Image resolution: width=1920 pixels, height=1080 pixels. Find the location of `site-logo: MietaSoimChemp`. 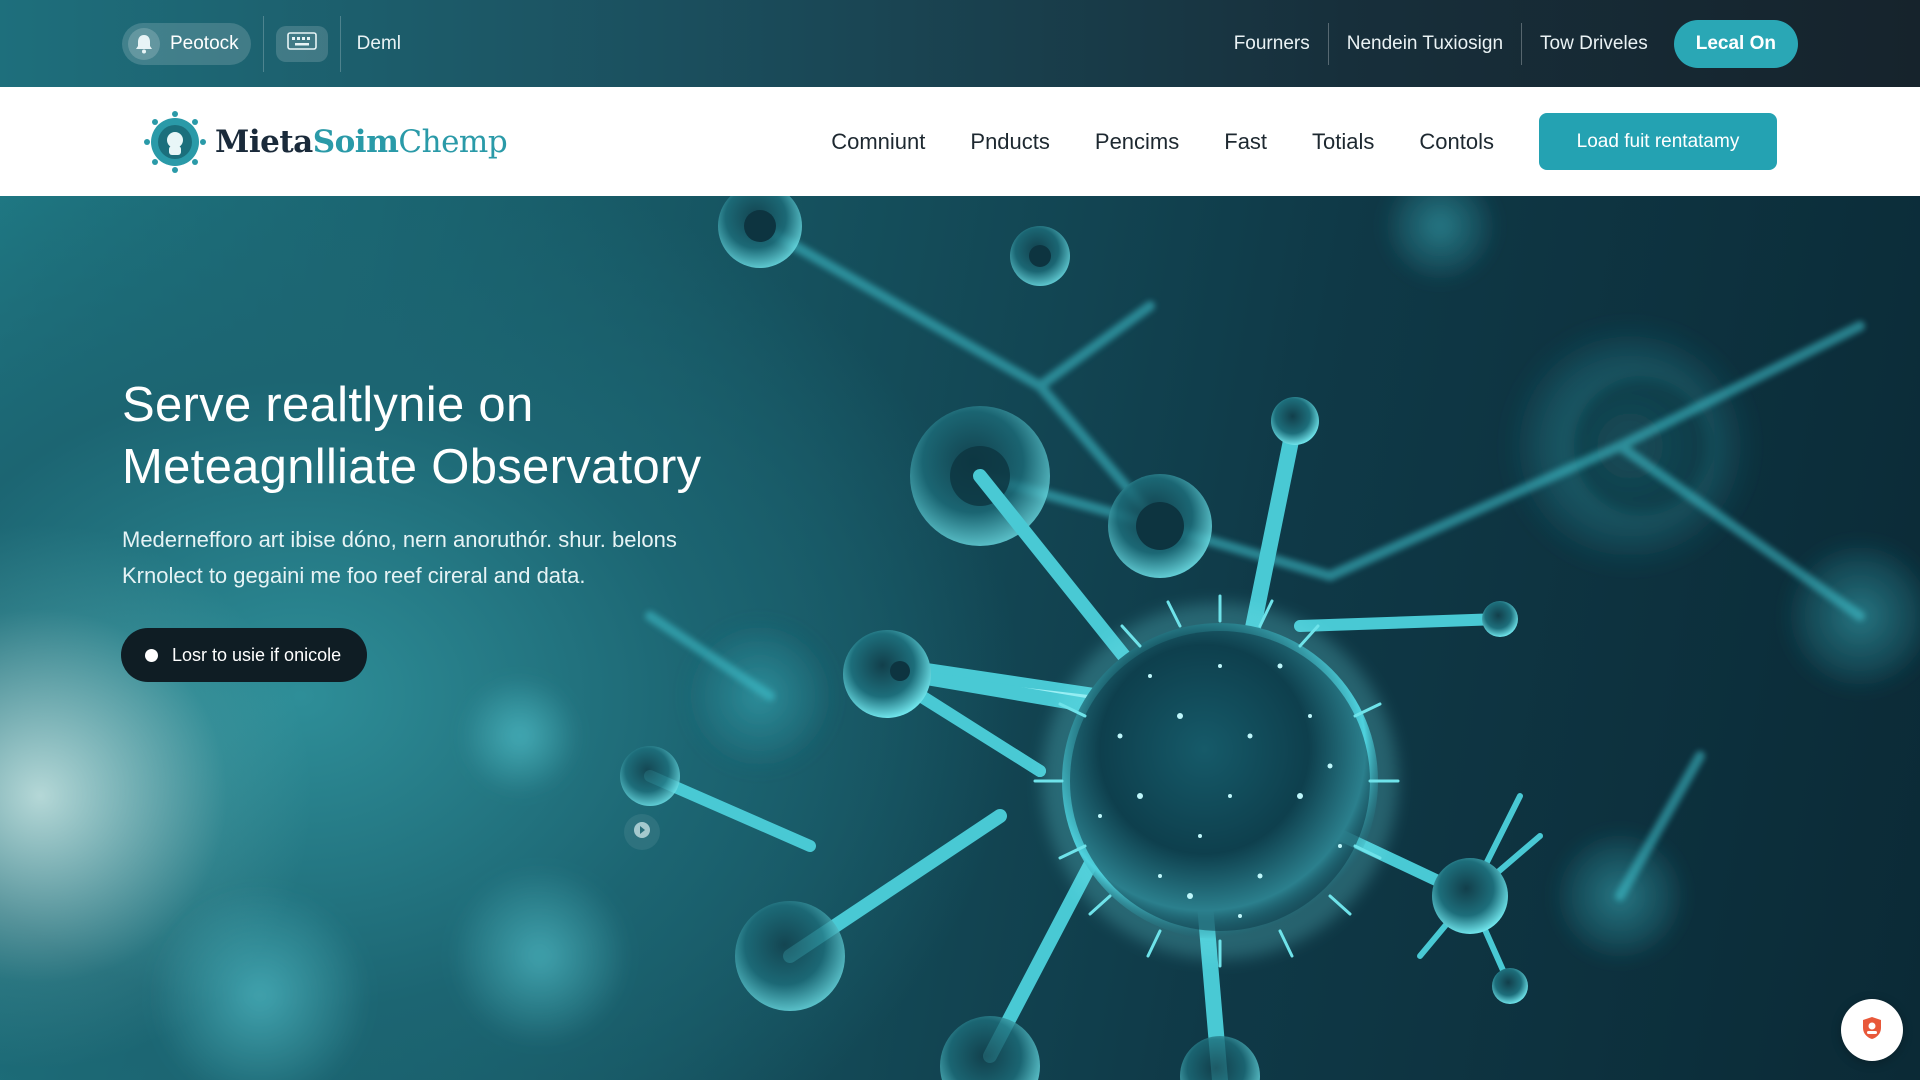

site-logo: MietaSoimChemp is located at coordinates (325, 142).